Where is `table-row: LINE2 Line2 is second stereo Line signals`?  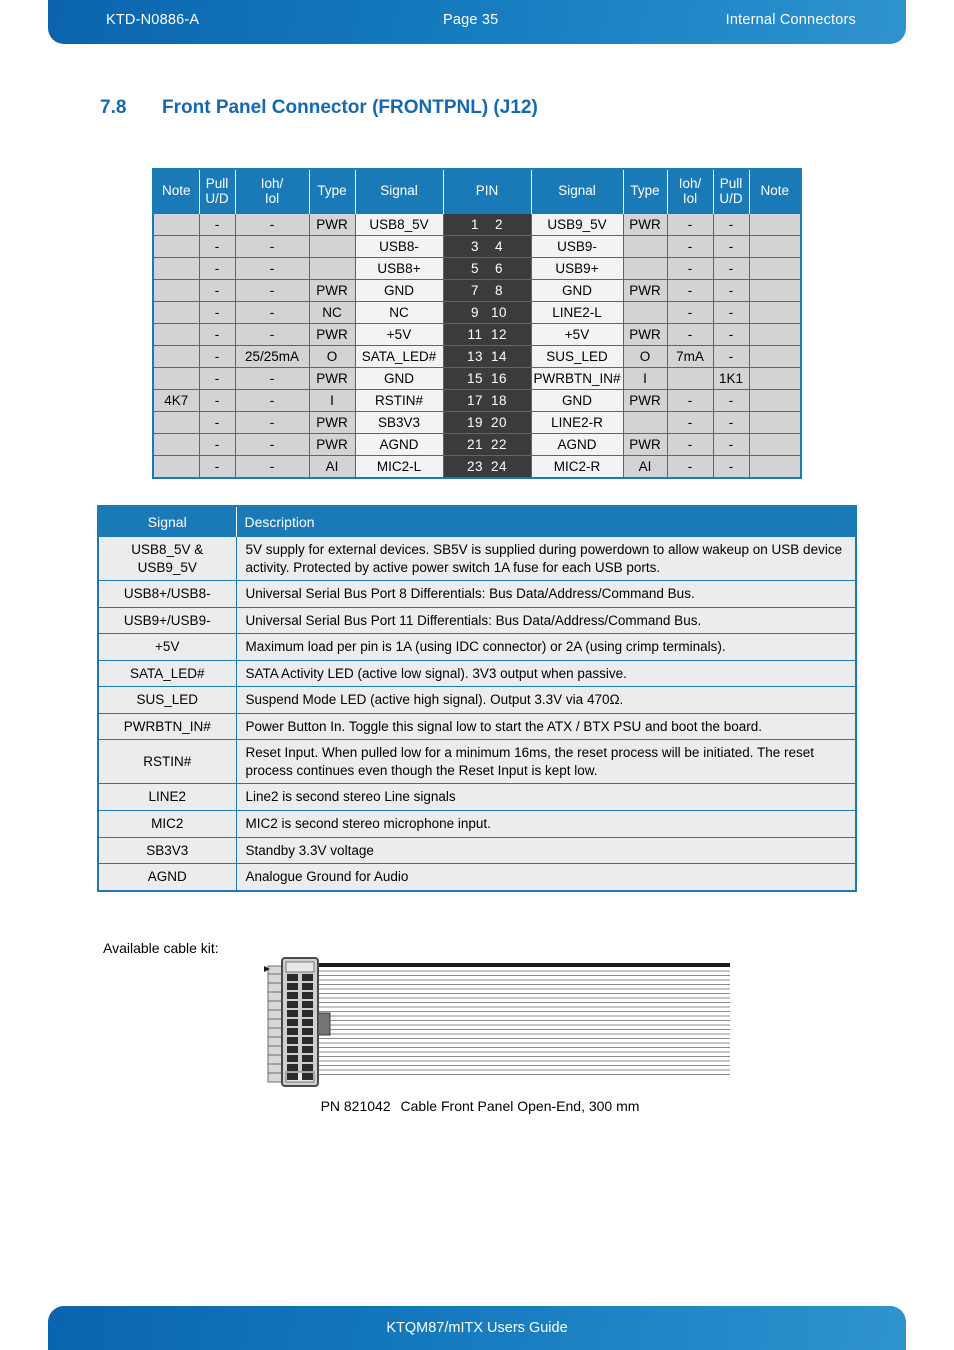 table-row: LINE2 Line2 is second stereo Line signals is located at coordinates (477, 797).